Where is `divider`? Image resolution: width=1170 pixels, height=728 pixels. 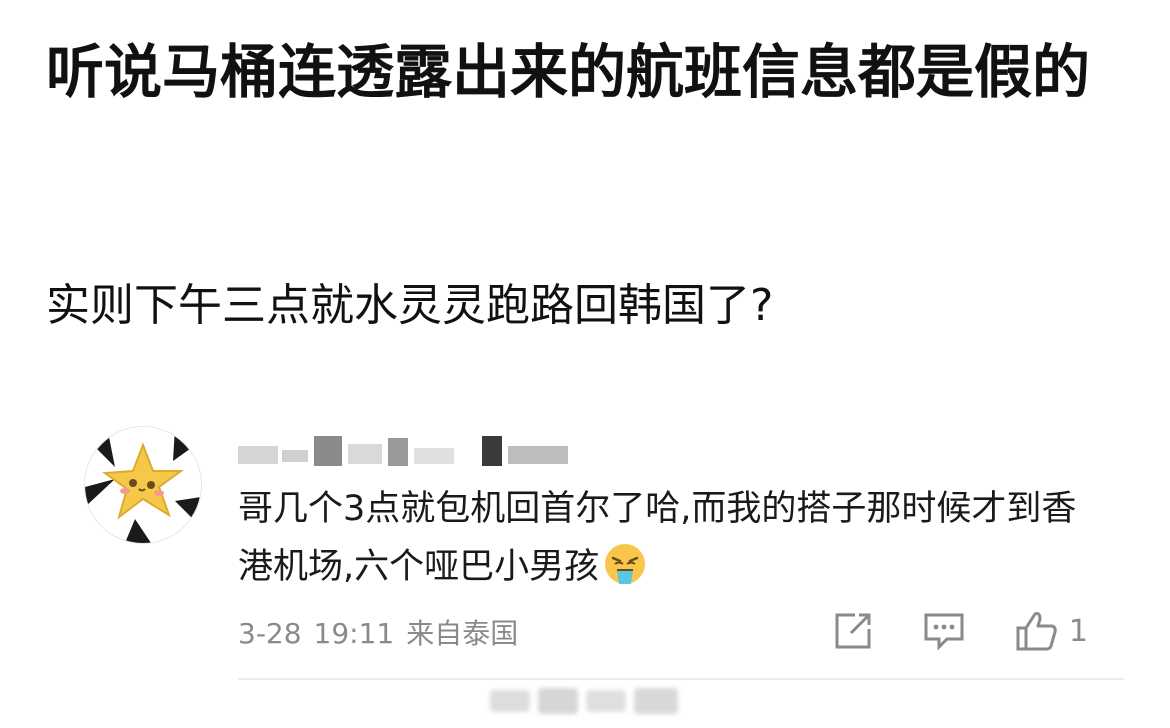 divider is located at coordinates (681, 679).